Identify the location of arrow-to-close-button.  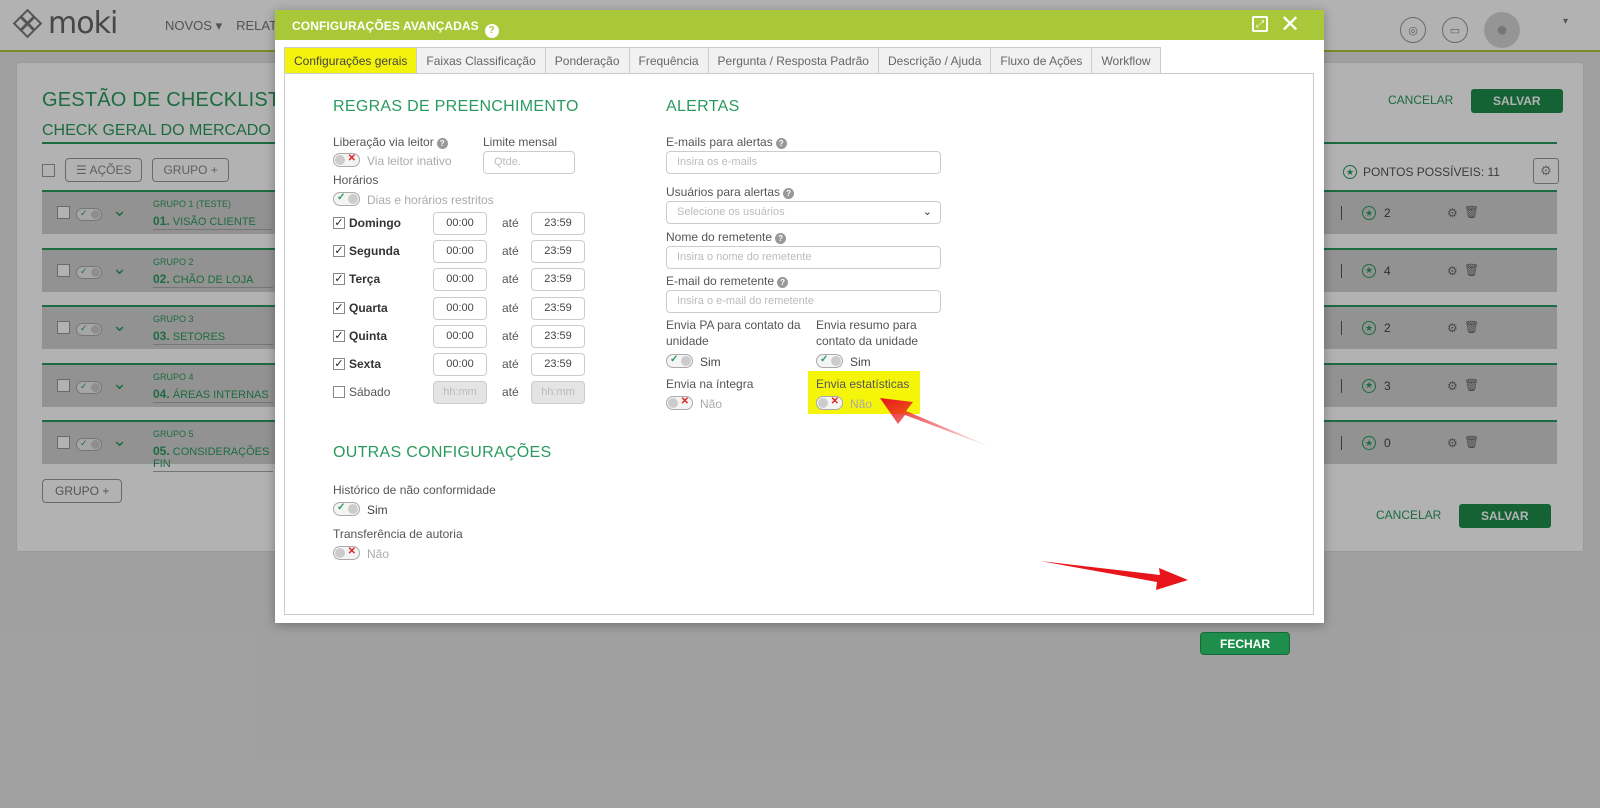
(1114, 575).